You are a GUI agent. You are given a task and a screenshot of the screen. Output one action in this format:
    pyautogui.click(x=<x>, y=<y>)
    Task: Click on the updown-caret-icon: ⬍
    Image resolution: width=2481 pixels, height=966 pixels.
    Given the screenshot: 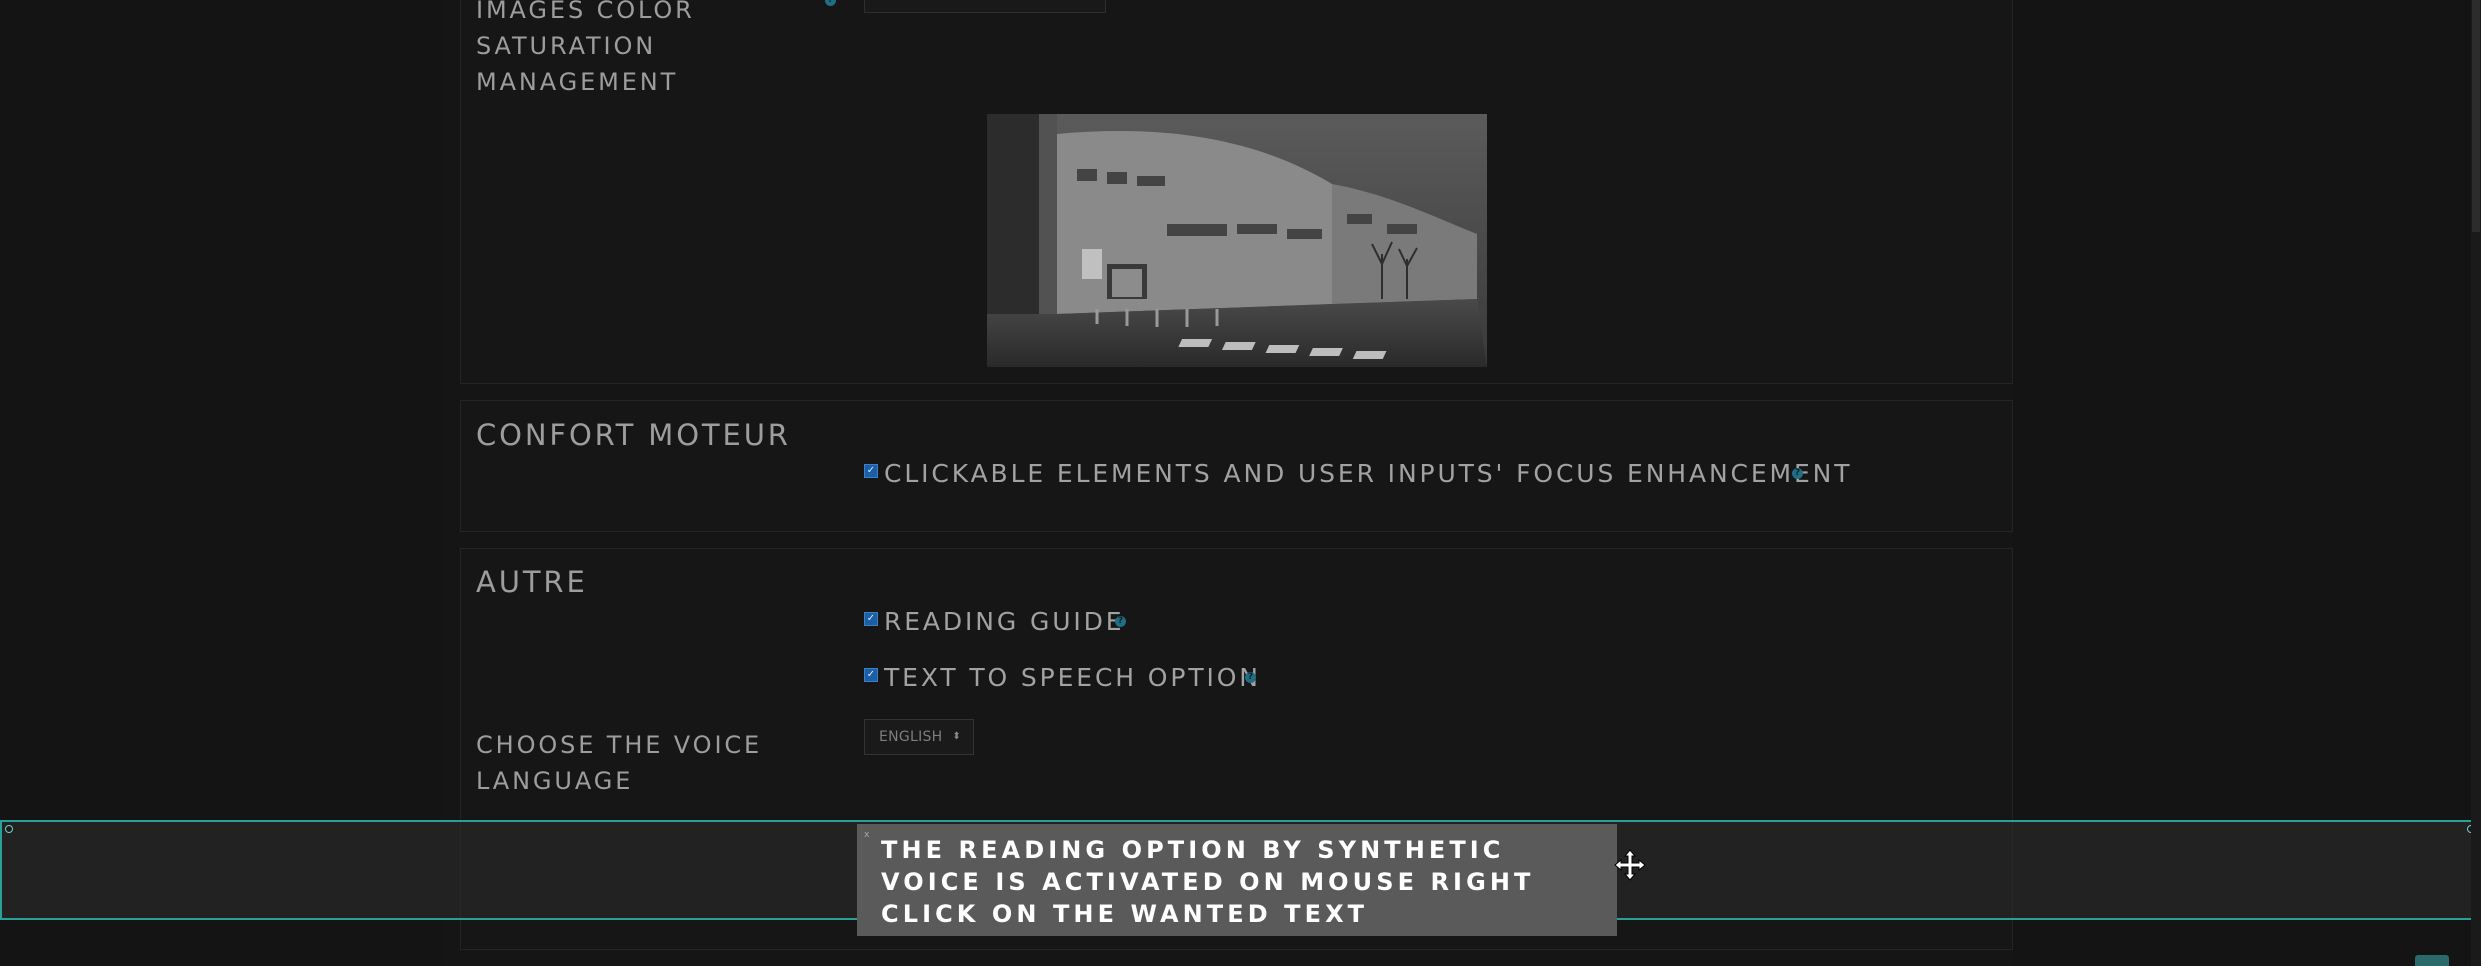 What is the action you would take?
    pyautogui.click(x=956, y=736)
    